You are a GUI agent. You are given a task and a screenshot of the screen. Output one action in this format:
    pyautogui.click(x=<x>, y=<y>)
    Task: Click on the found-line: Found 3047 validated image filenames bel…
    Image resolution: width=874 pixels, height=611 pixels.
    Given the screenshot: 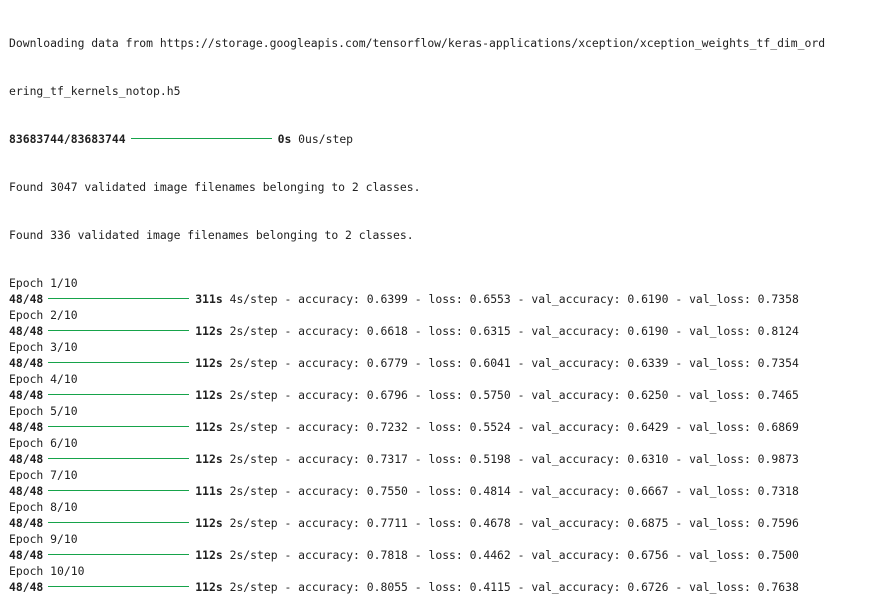 What is the action you would take?
    pyautogui.click(x=215, y=187)
    